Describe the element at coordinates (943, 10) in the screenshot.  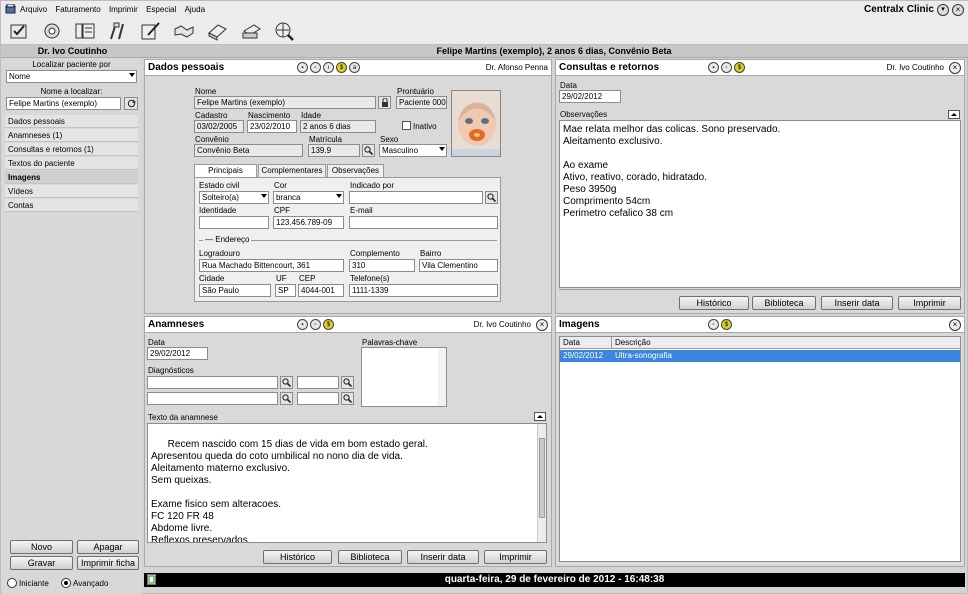
I see `minimize-icon: ▾` at that location.